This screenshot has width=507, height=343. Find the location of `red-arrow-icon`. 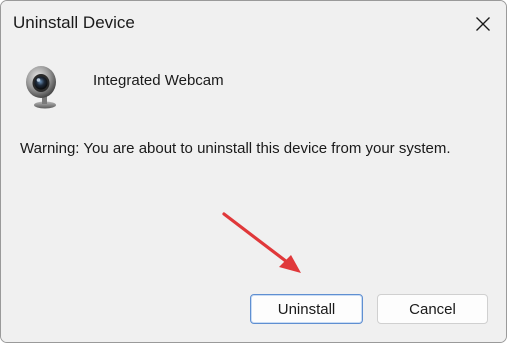

red-arrow-icon is located at coordinates (261, 242).